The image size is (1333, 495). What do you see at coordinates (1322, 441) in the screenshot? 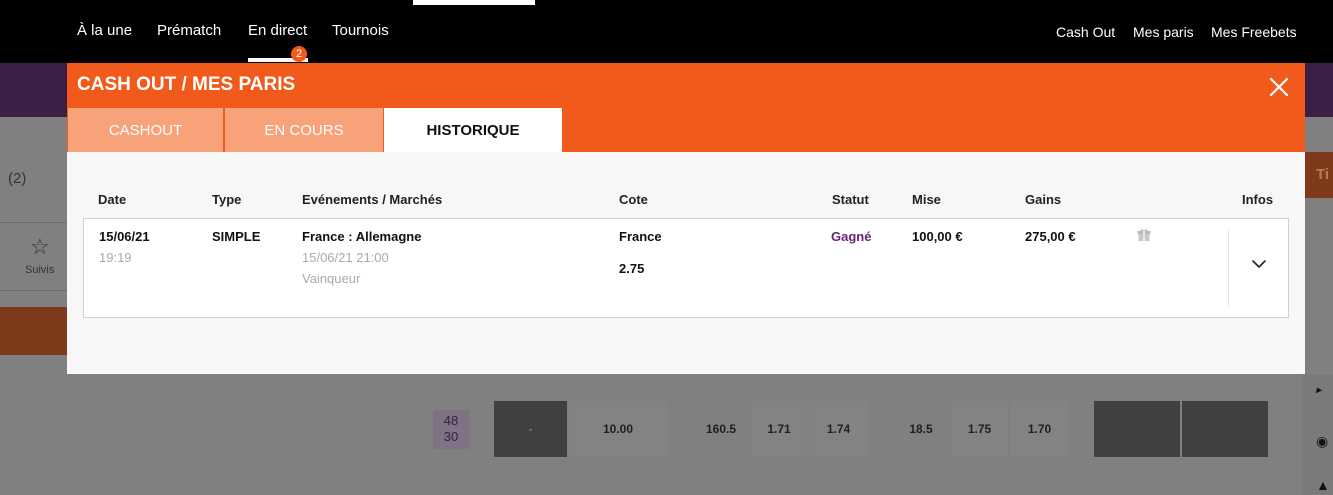
I see `eye-icon: ◉` at bounding box center [1322, 441].